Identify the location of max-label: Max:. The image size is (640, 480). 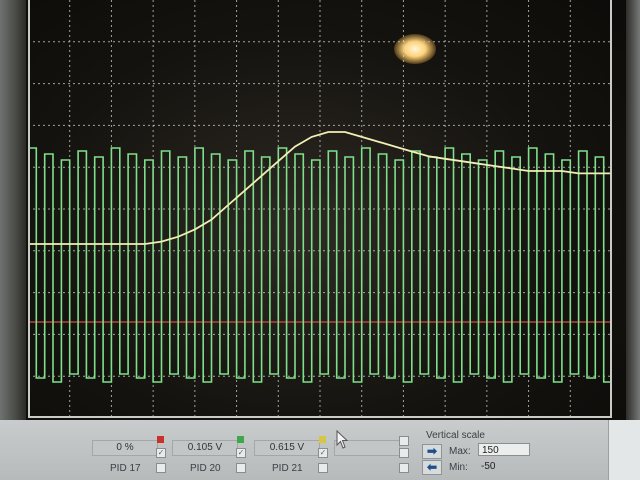
(460, 451).